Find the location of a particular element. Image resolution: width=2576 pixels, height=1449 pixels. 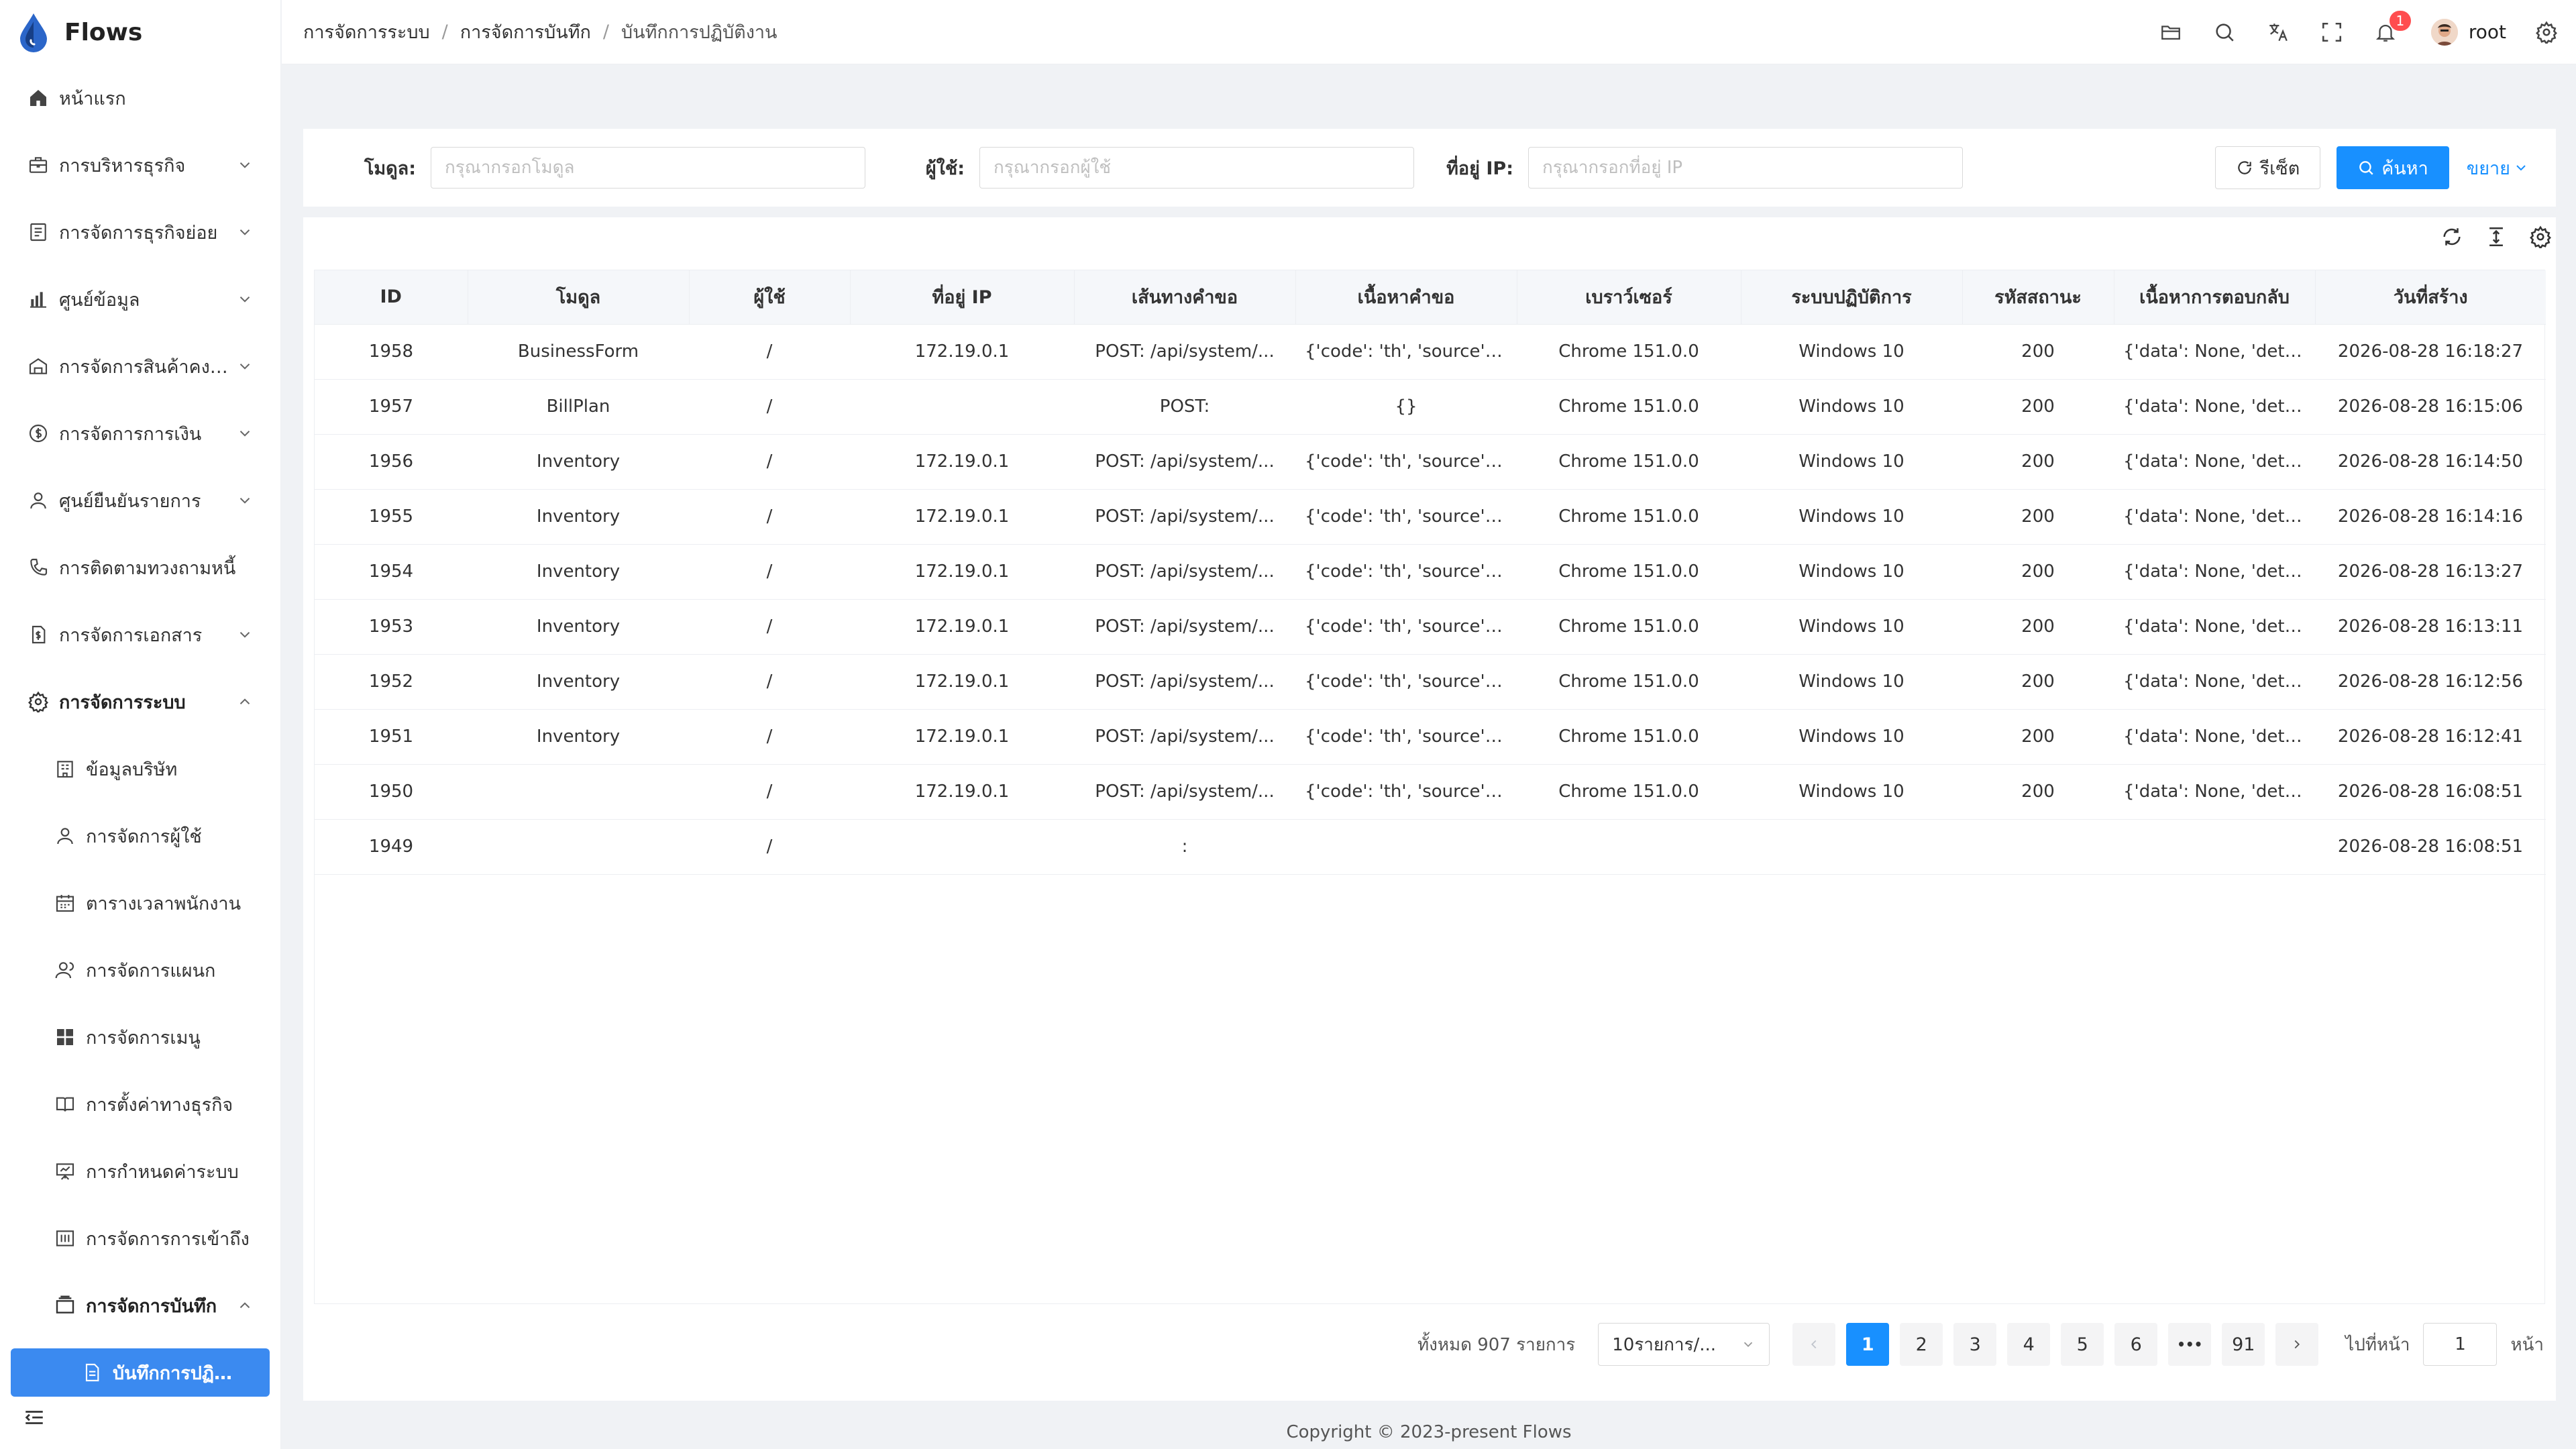

sidebar-item-access: การจัดการการเข้าถึง is located at coordinates (140, 1238).